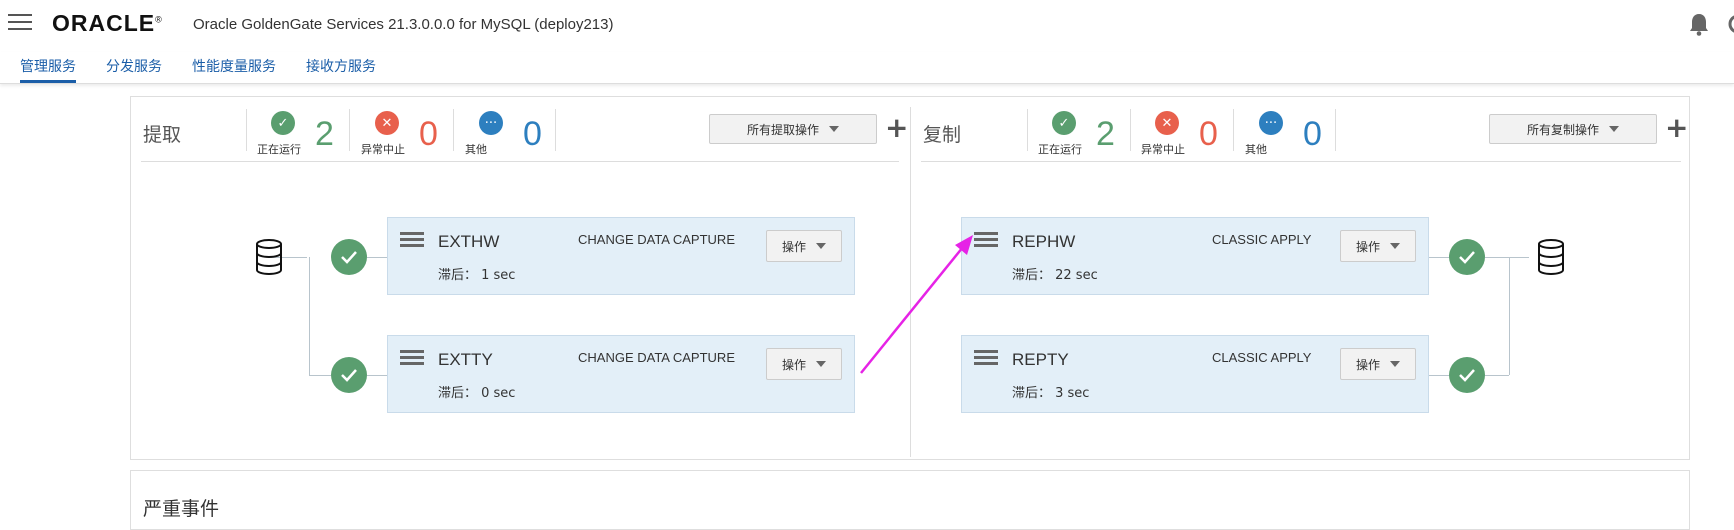  Describe the element at coordinates (1043, 242) in the screenshot. I see `process-name: REPHW` at that location.